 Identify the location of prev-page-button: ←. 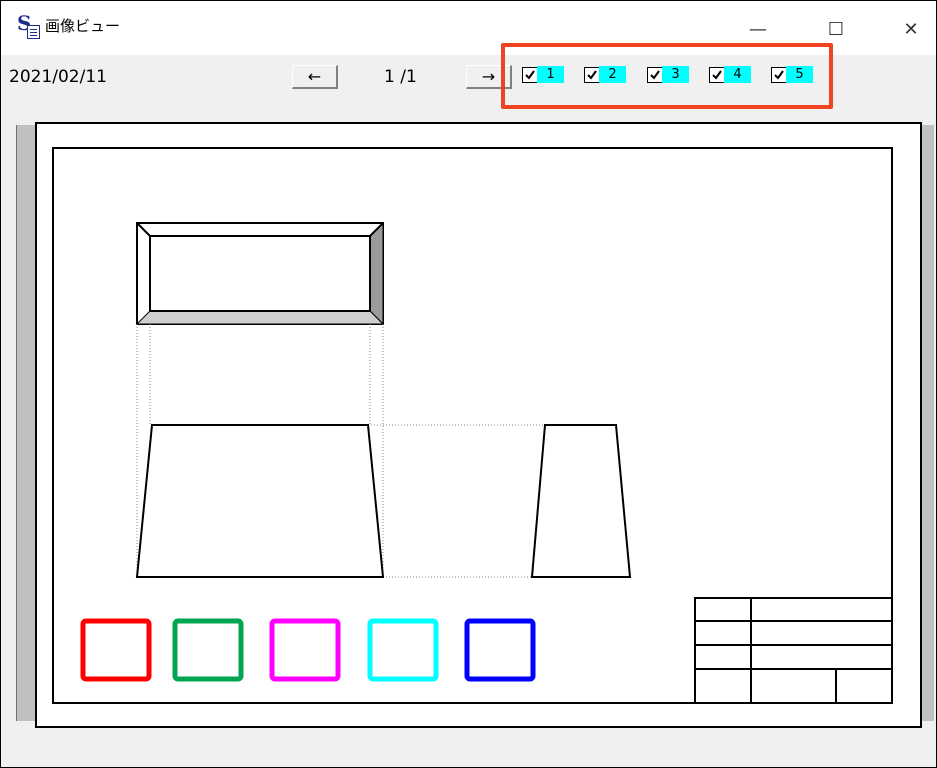
(315, 77).